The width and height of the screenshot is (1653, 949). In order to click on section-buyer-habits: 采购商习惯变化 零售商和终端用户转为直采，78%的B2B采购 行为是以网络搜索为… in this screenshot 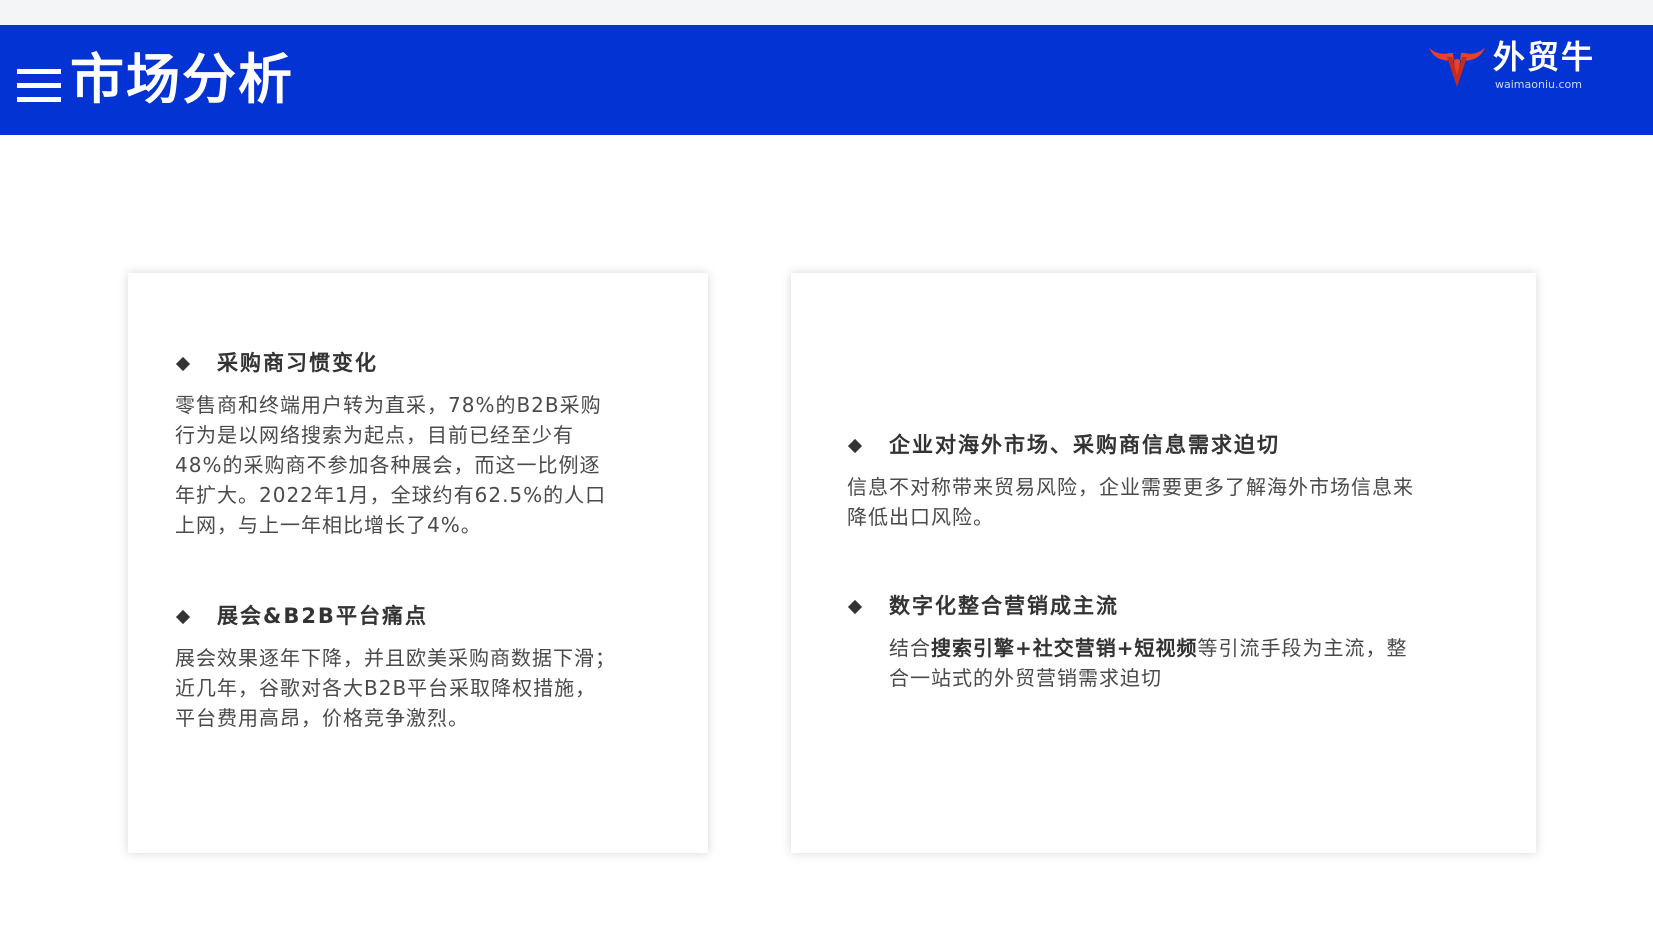, I will do `click(435, 446)`.